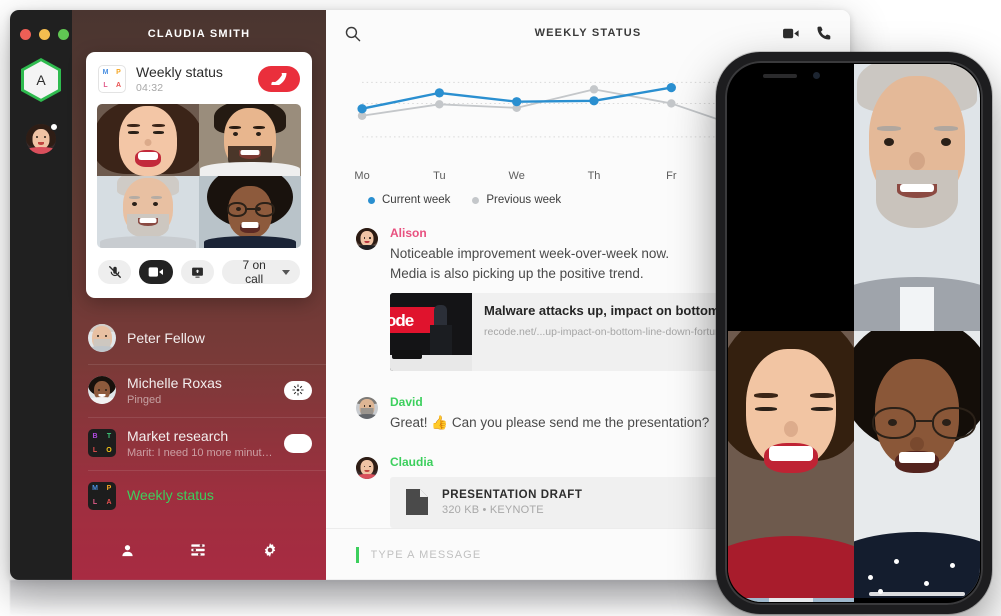 The height and width of the screenshot is (616, 1001). What do you see at coordinates (524, 200) in the screenshot?
I see `legend-label: Previous week` at bounding box center [524, 200].